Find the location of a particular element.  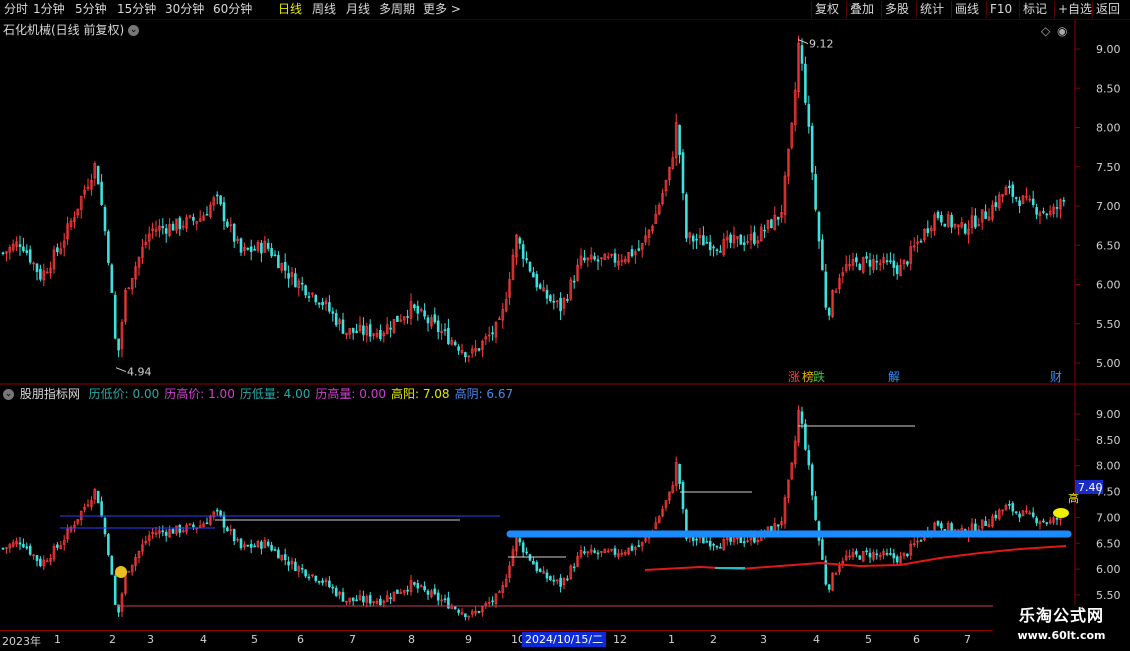

date-label: 2023年 is located at coordinates (21, 641).